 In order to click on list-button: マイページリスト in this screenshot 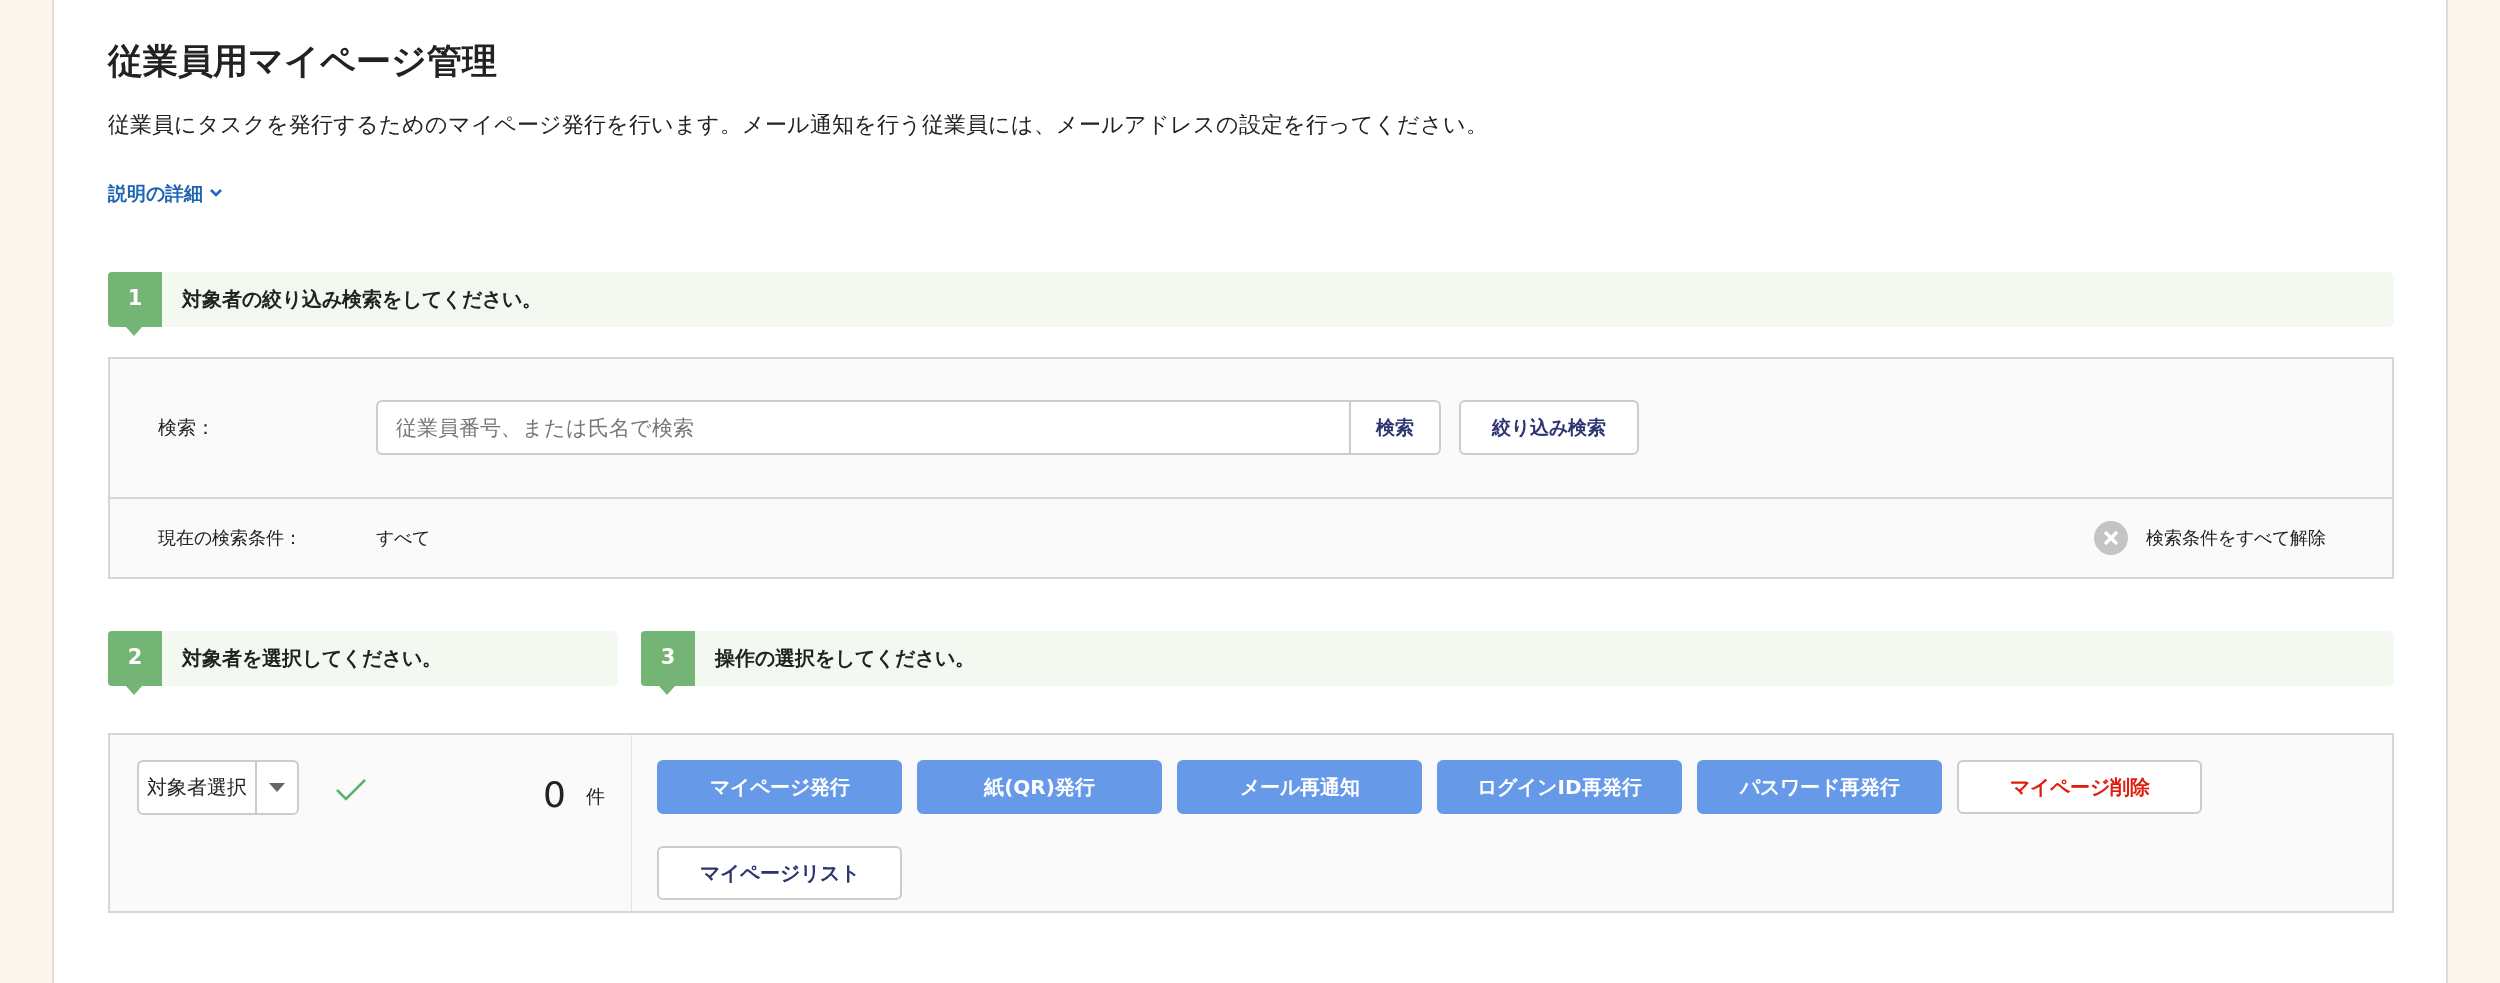, I will do `click(779, 872)`.